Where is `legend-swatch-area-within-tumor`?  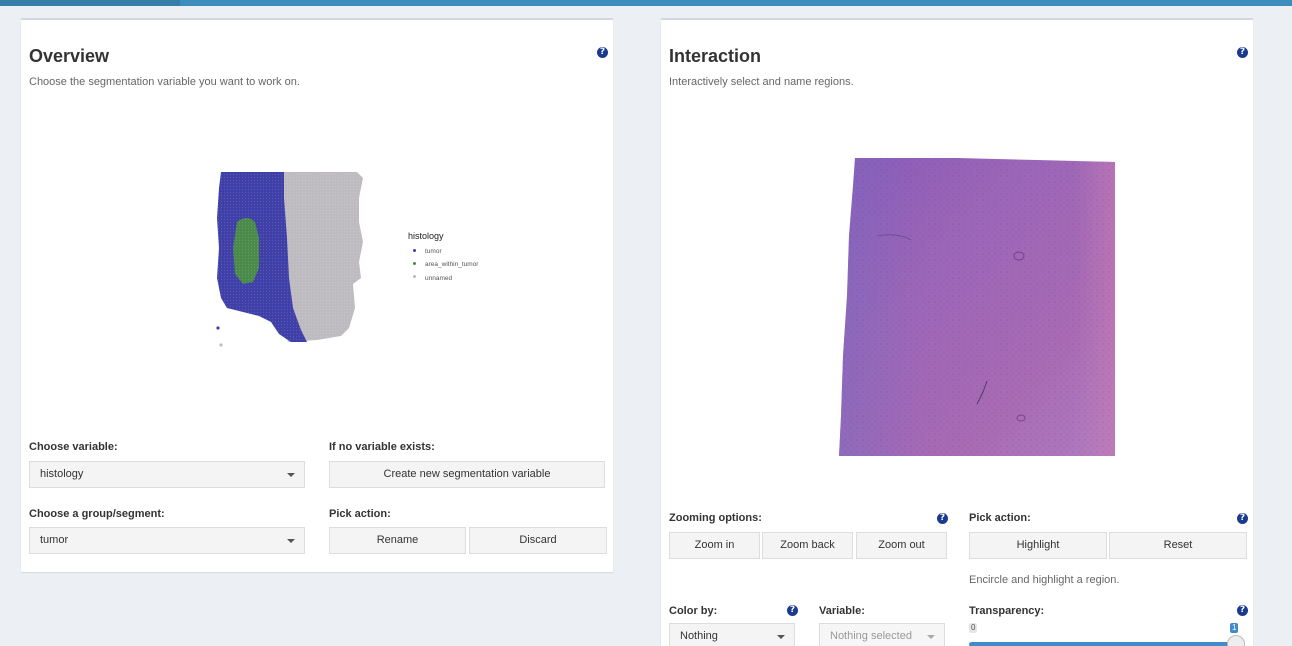 legend-swatch-area-within-tumor is located at coordinates (414, 263).